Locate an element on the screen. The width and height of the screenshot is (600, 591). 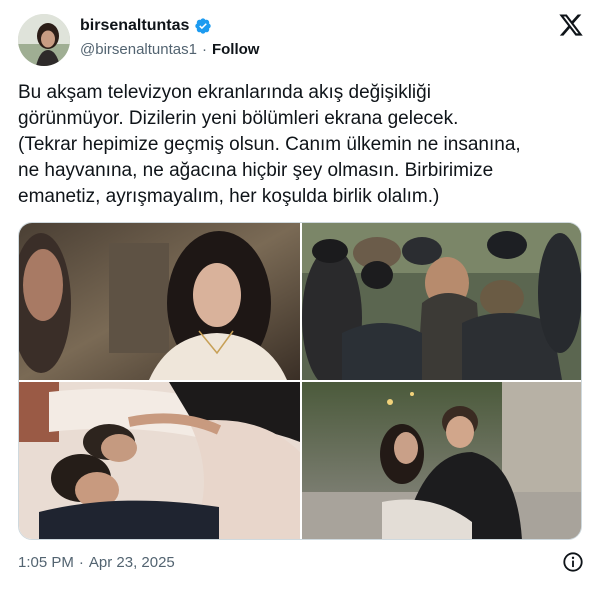
tweet-header: birsenaltuntas @birsenaltuntas1 · Follow is located at coordinates (301, 40).